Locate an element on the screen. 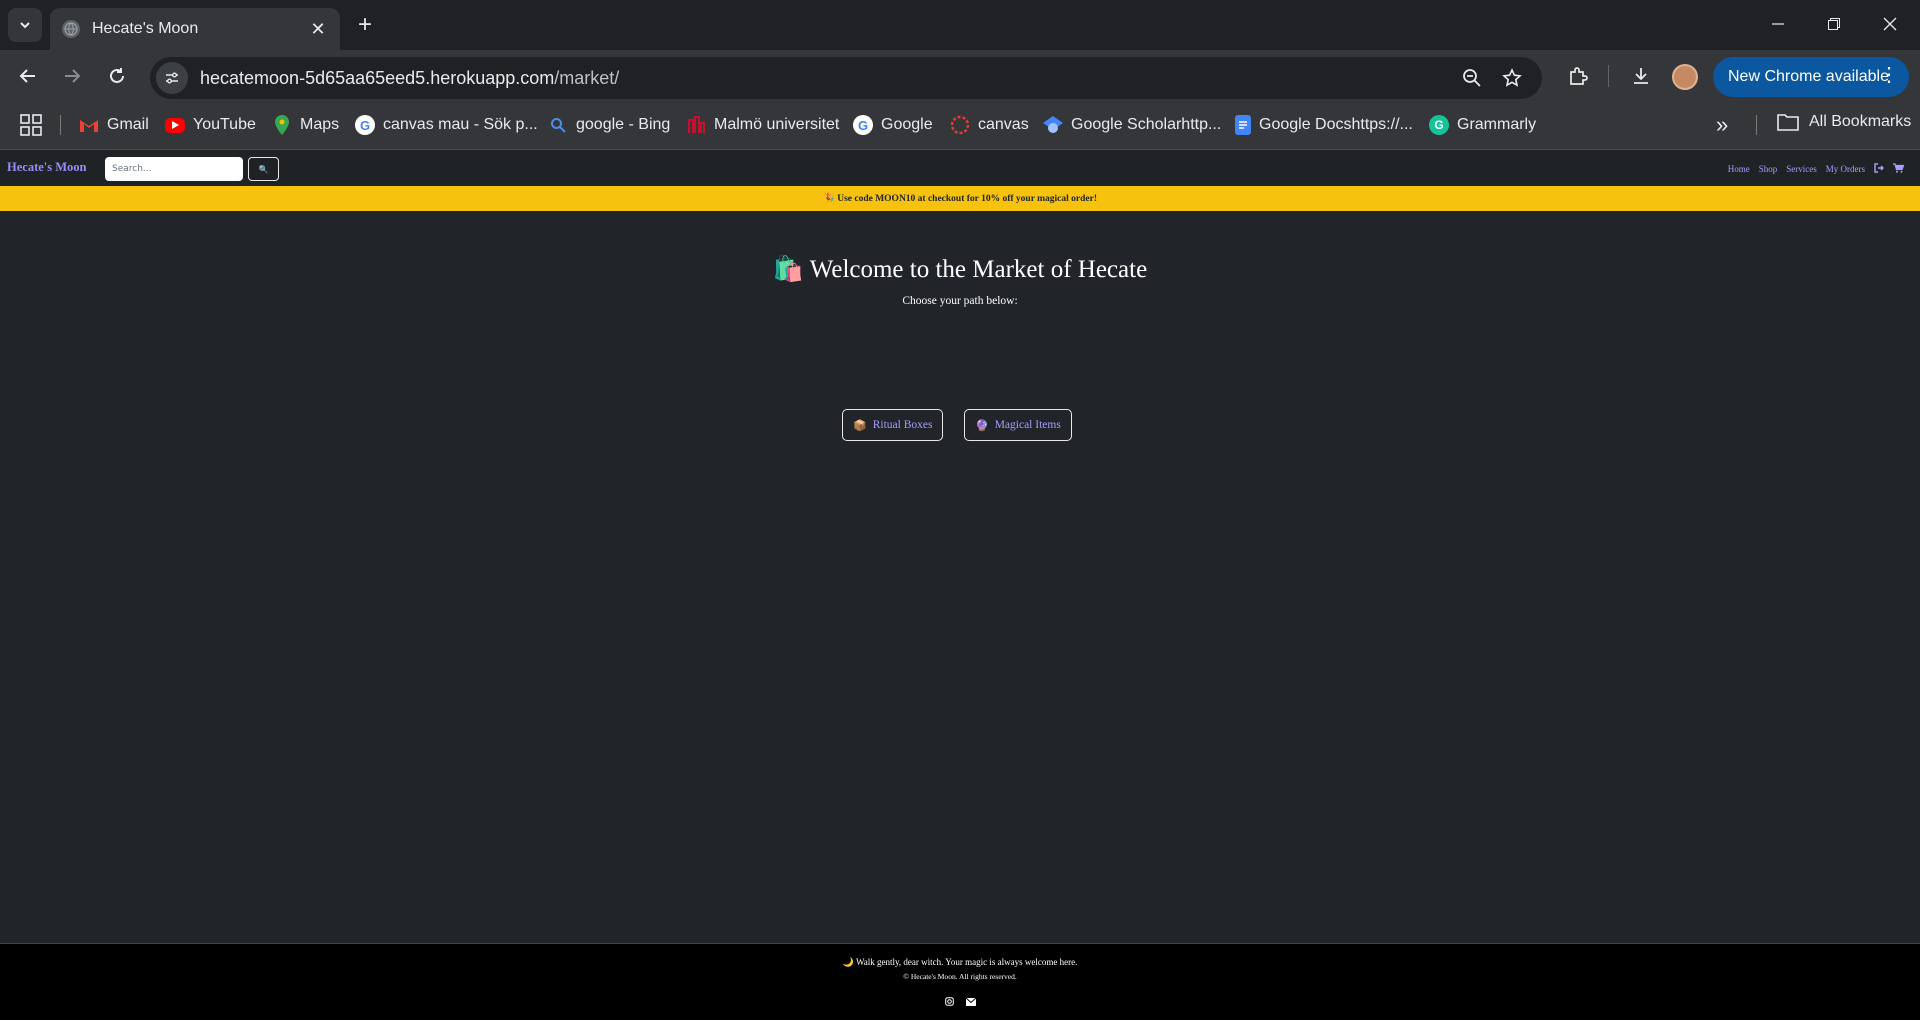  downloads-icon is located at coordinates (1641, 76).